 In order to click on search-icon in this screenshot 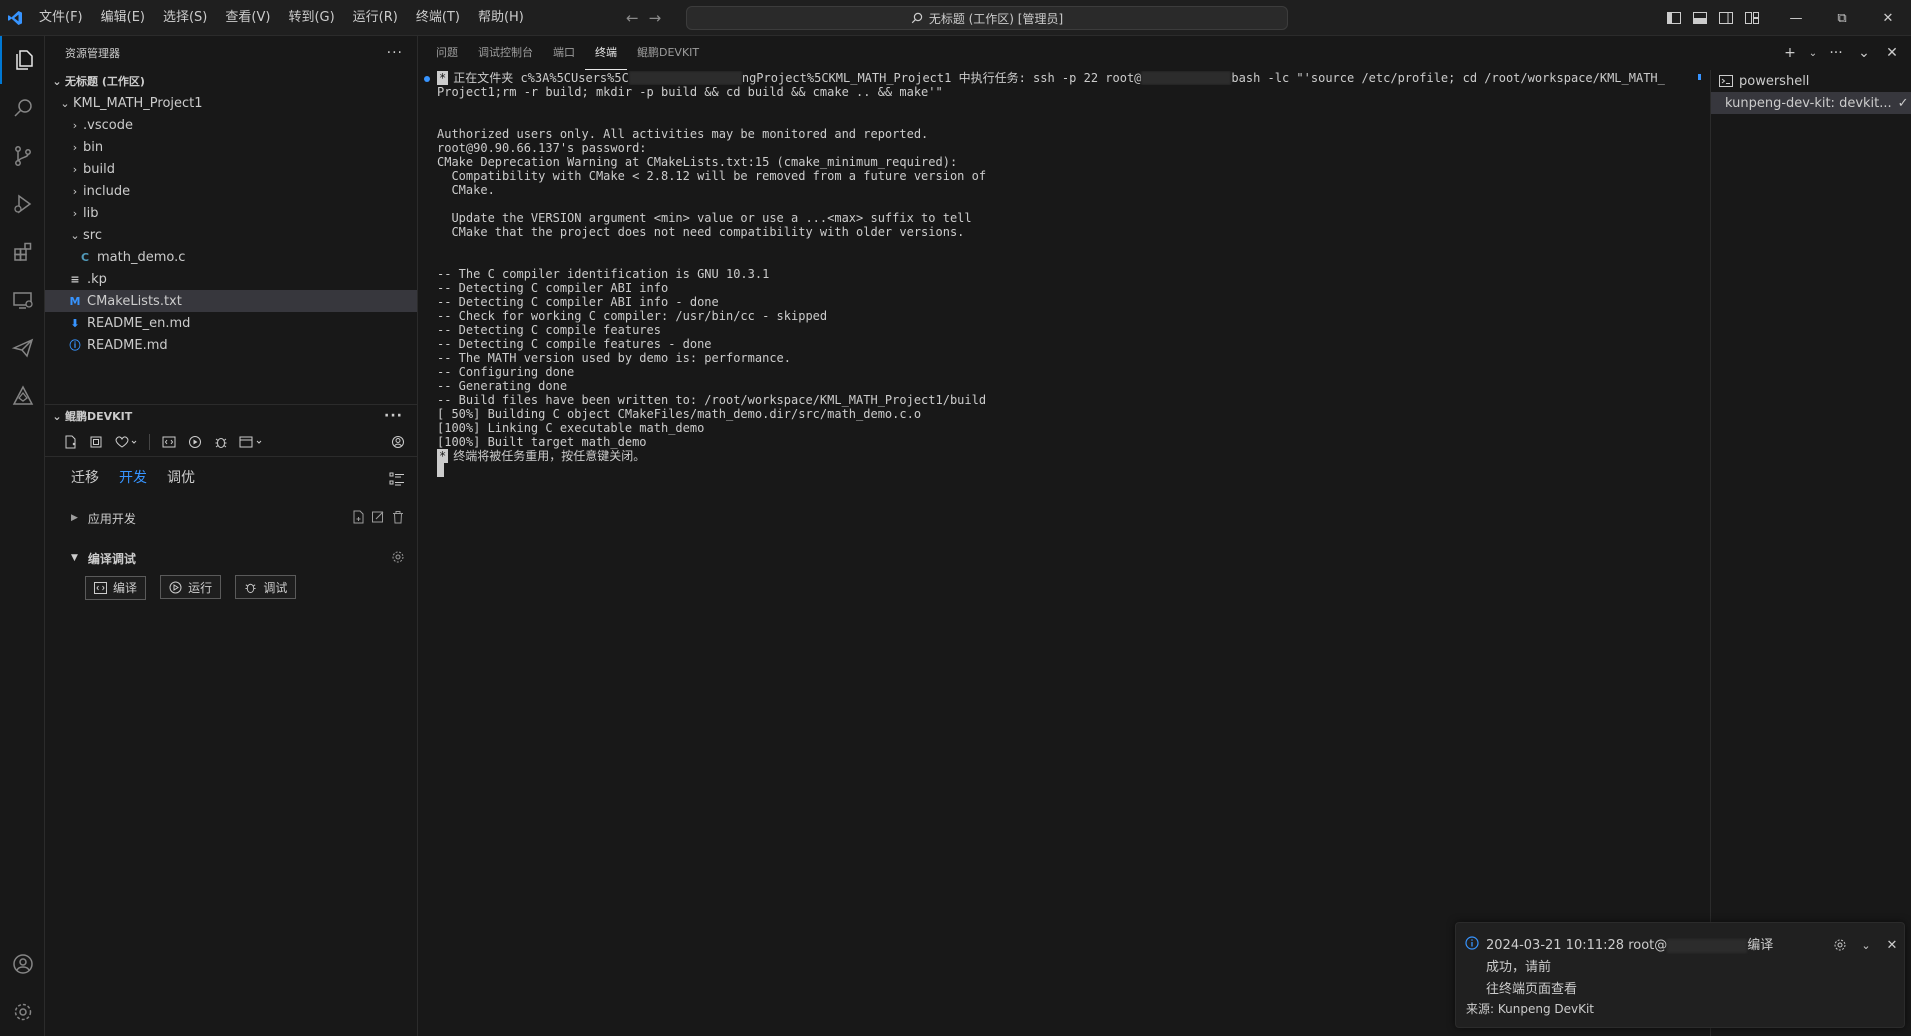, I will do `click(22, 108)`.